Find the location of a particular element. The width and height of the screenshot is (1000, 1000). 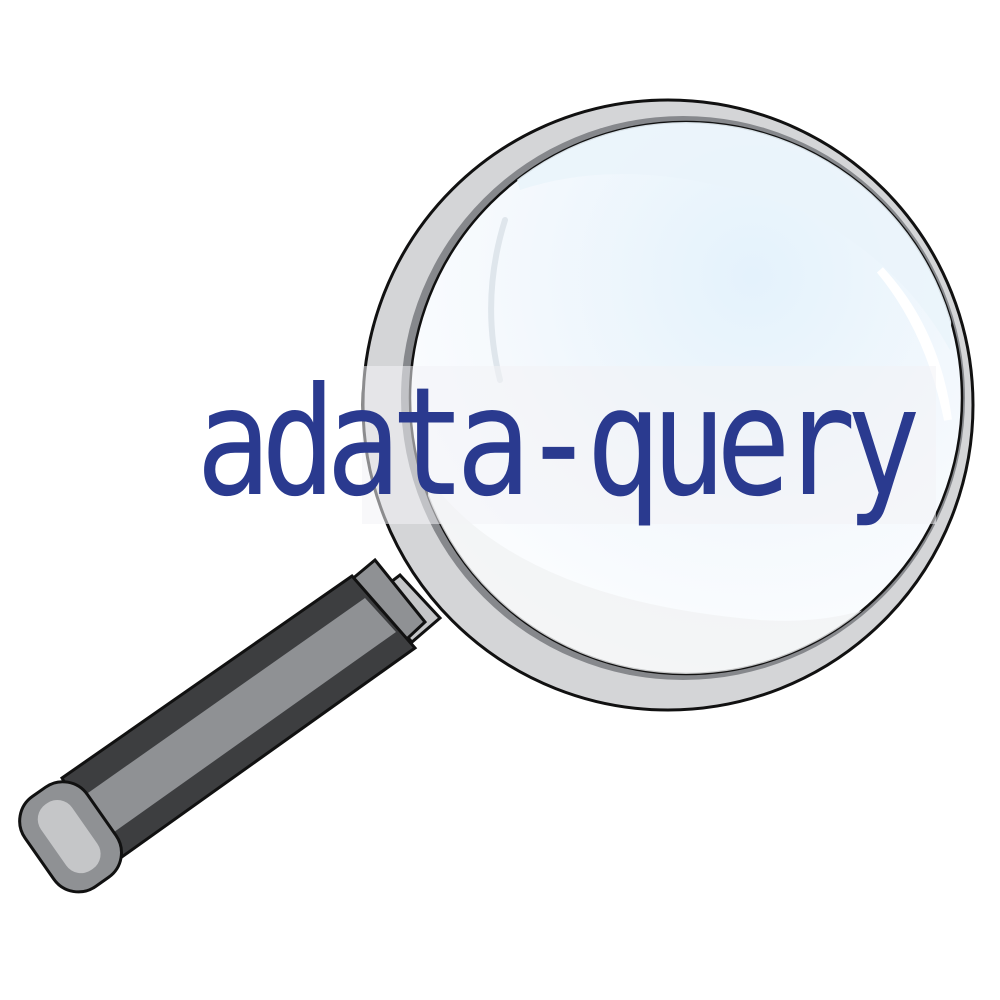

wordmark-text: adata-query is located at coordinates (558, 443).